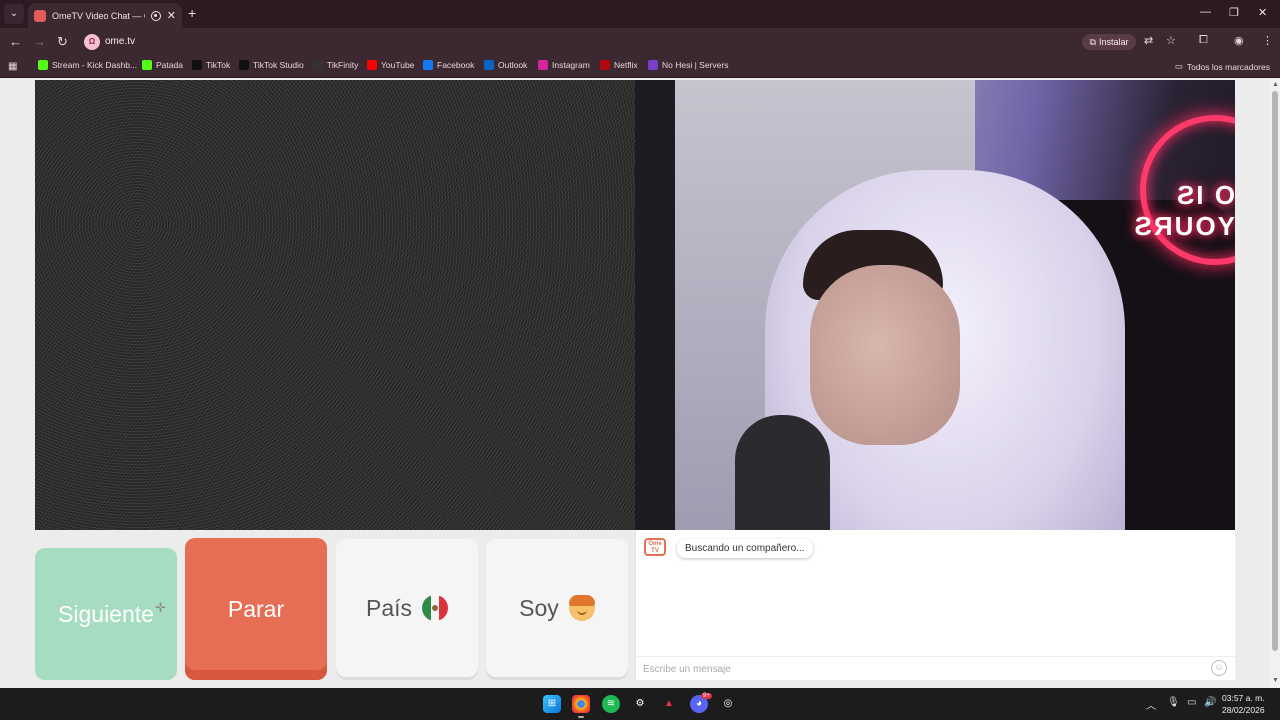 This screenshot has width=1280, height=720. Describe the element at coordinates (218, 65) in the screenshot. I see `bookmark-label: TikTok` at that location.